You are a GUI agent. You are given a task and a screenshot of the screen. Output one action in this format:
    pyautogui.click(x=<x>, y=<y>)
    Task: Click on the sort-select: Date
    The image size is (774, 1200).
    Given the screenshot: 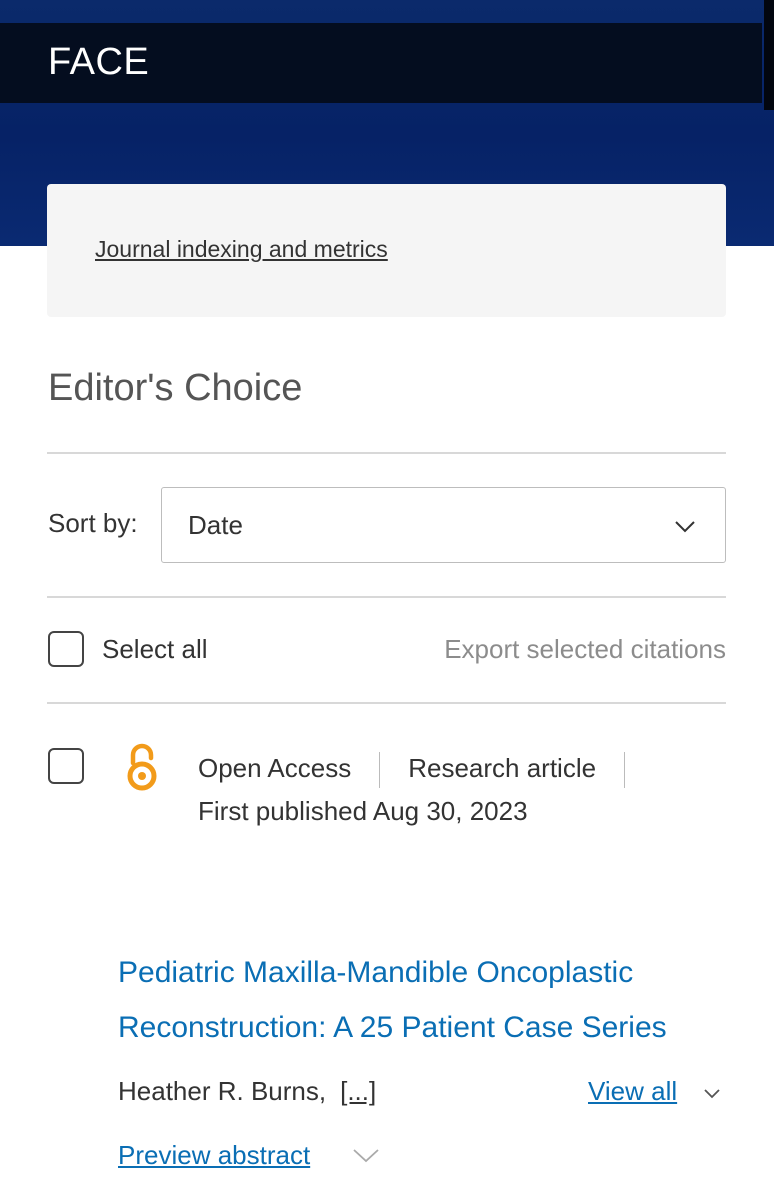 What is the action you would take?
    pyautogui.click(x=443, y=525)
    